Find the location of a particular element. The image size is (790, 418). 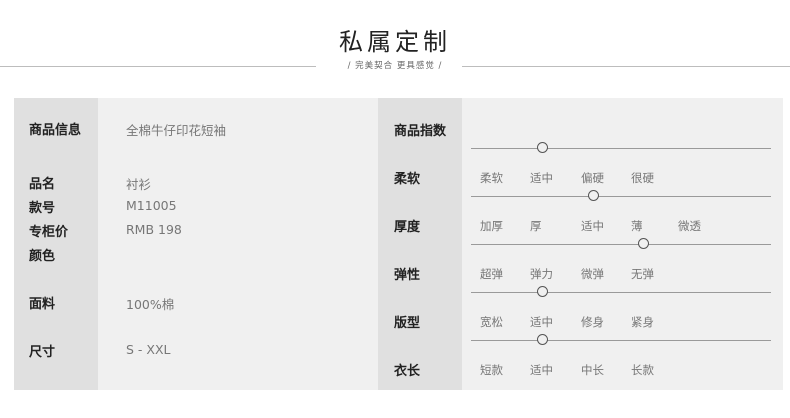

size-value: S - XXL is located at coordinates (148, 349).